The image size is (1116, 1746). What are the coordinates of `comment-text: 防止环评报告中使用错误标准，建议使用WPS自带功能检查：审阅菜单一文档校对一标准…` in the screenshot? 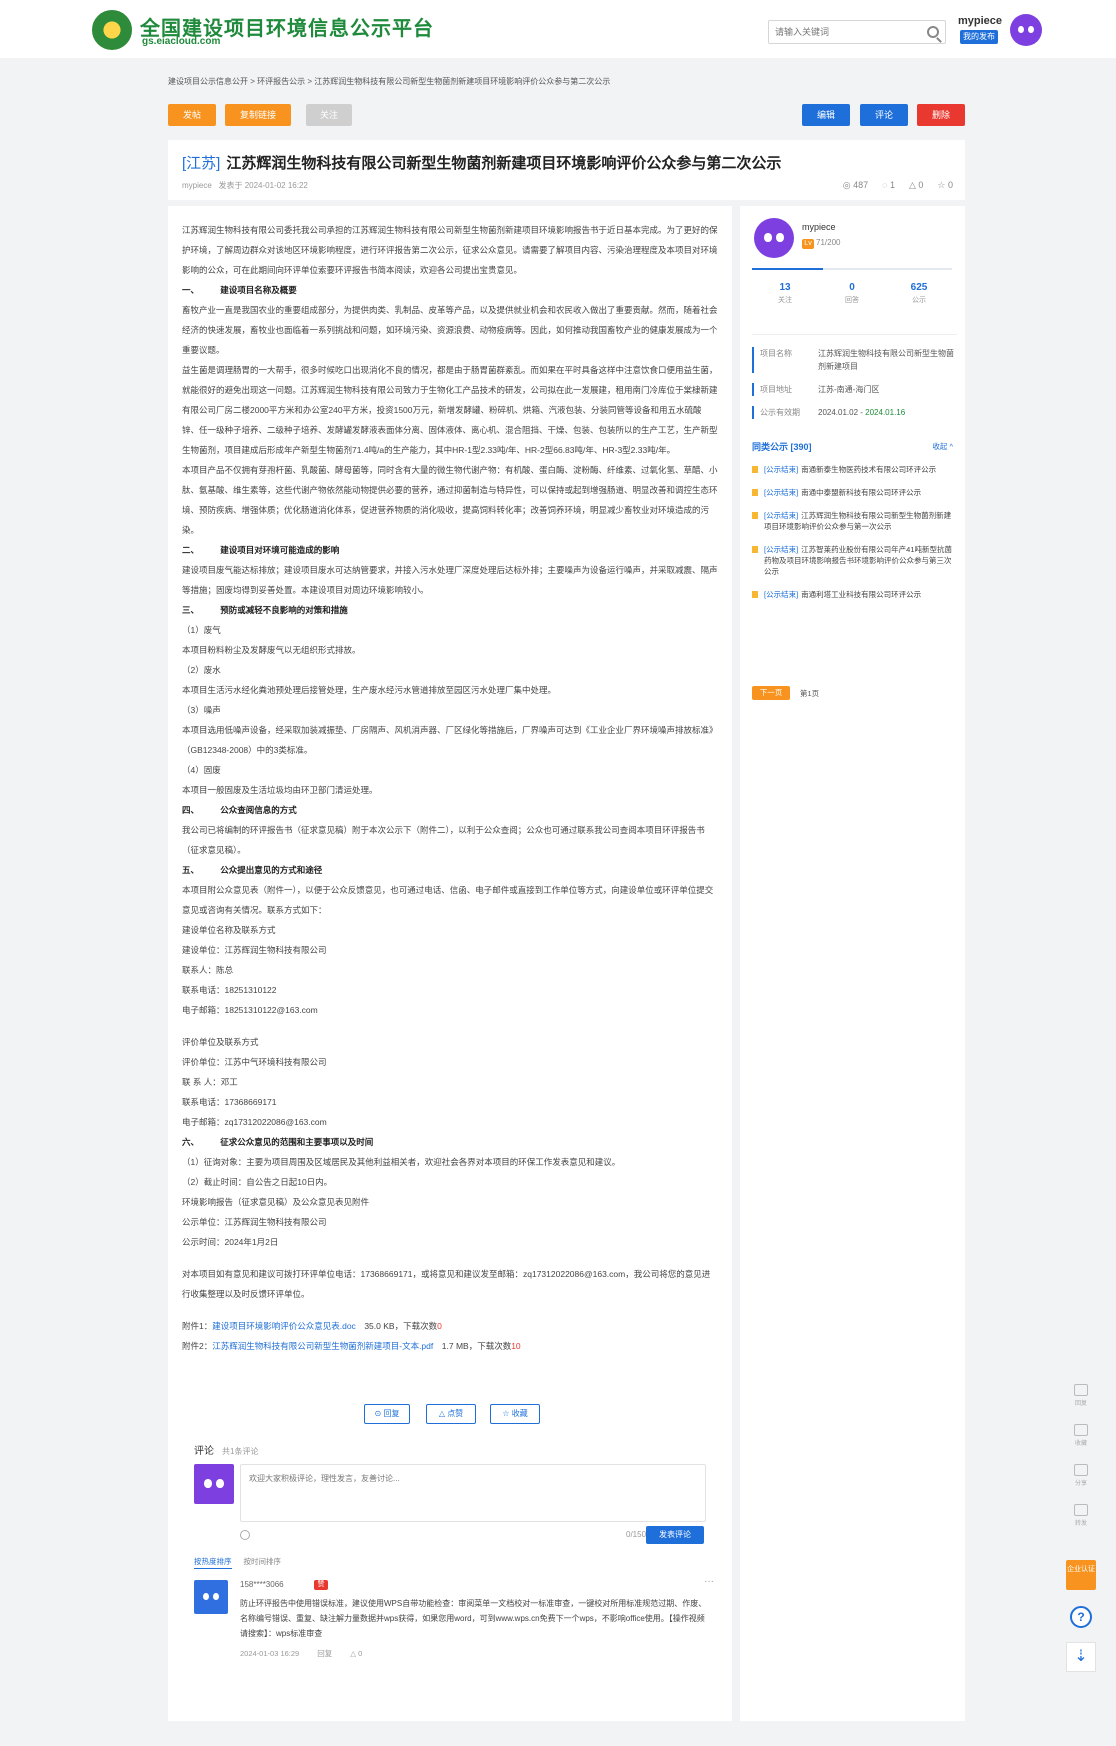 It's located at (473, 1618).